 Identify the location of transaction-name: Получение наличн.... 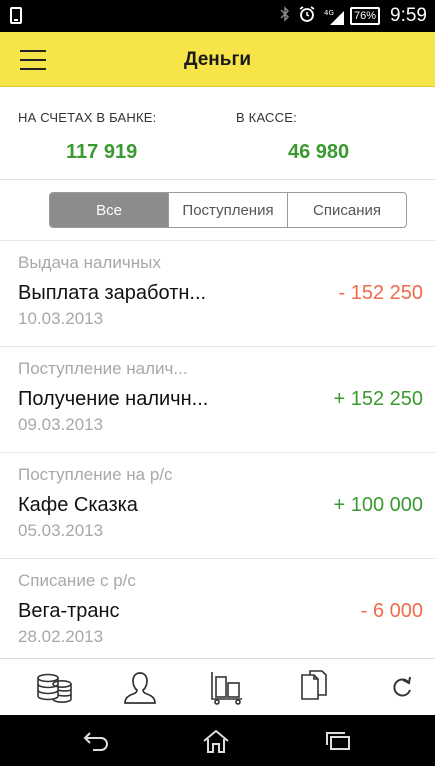
(113, 399).